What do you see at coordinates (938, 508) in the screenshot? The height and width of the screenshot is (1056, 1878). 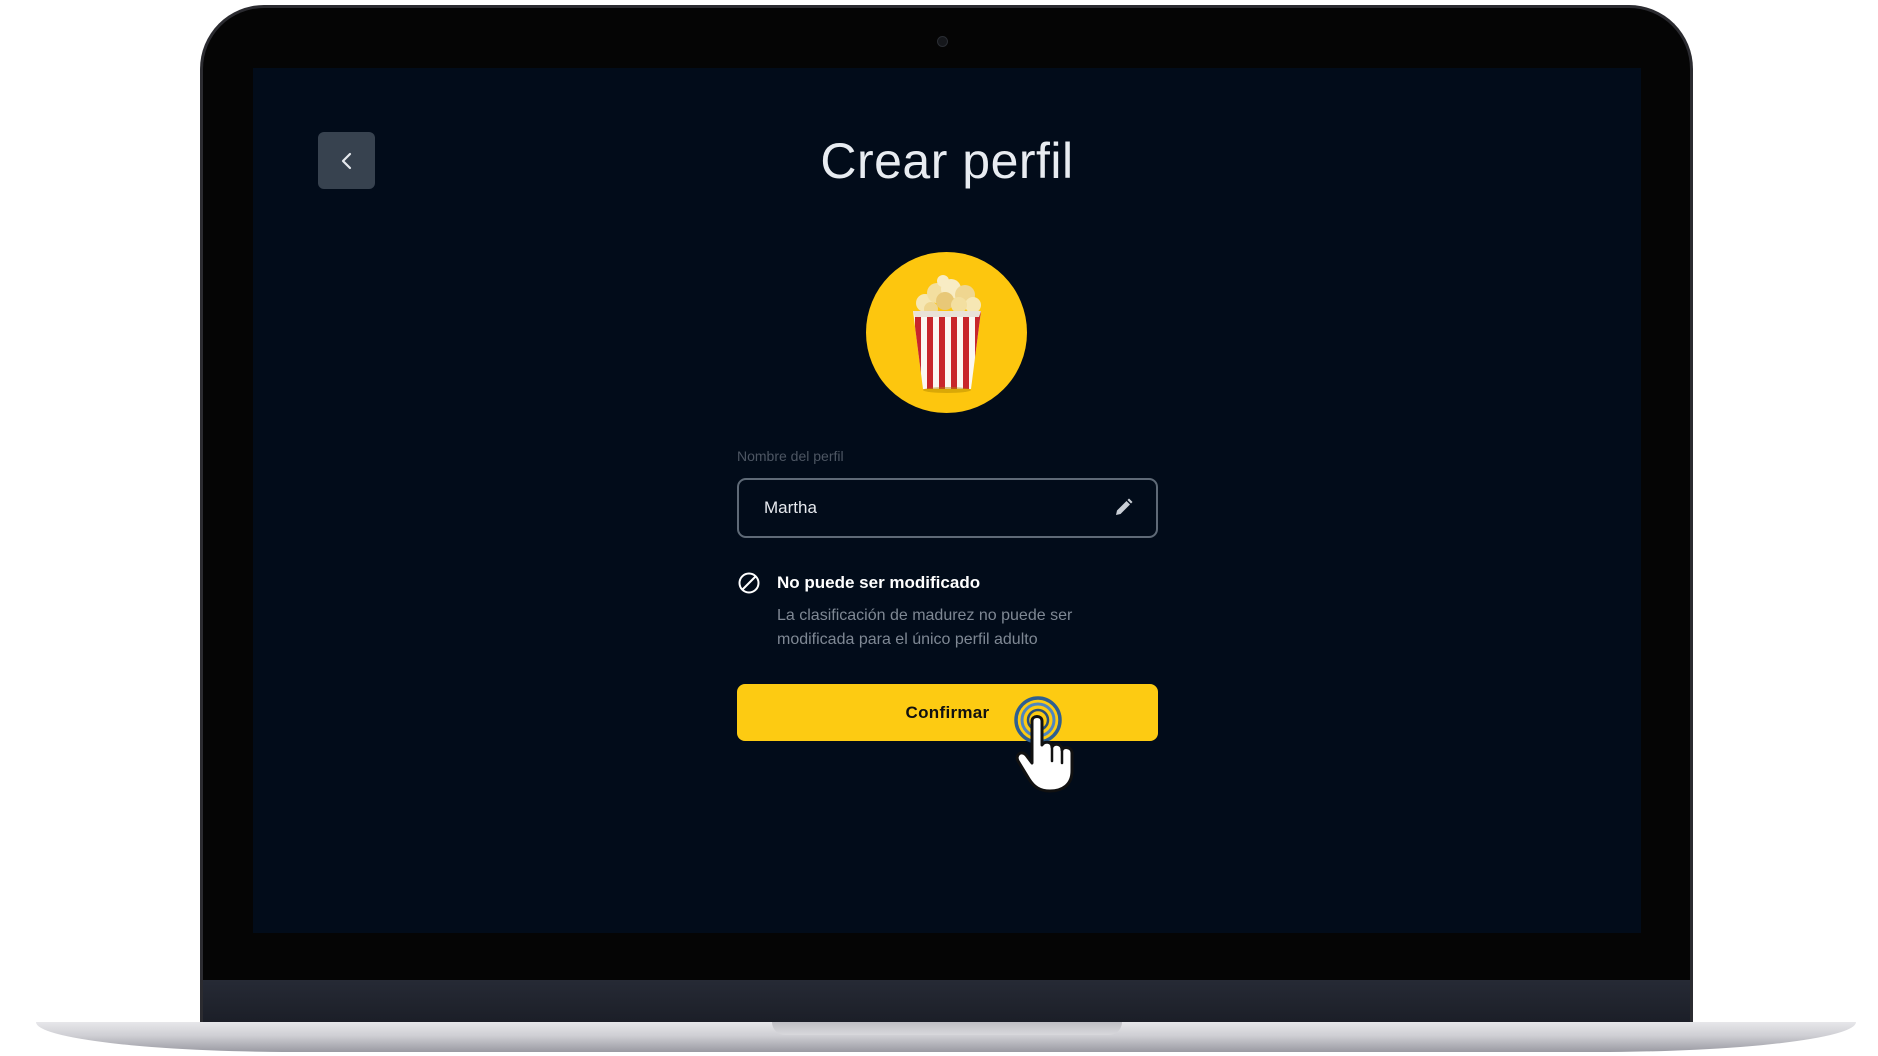 I see `profile-name-value: Martha` at bounding box center [938, 508].